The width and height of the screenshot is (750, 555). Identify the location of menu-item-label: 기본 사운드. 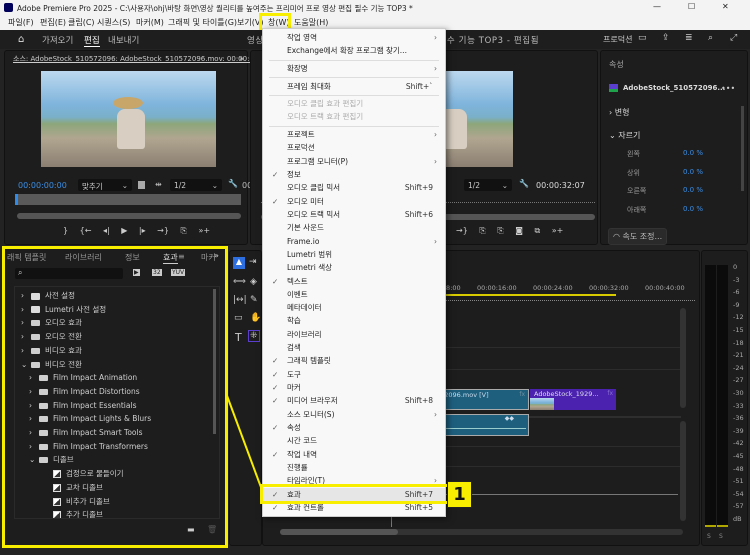
(305, 228).